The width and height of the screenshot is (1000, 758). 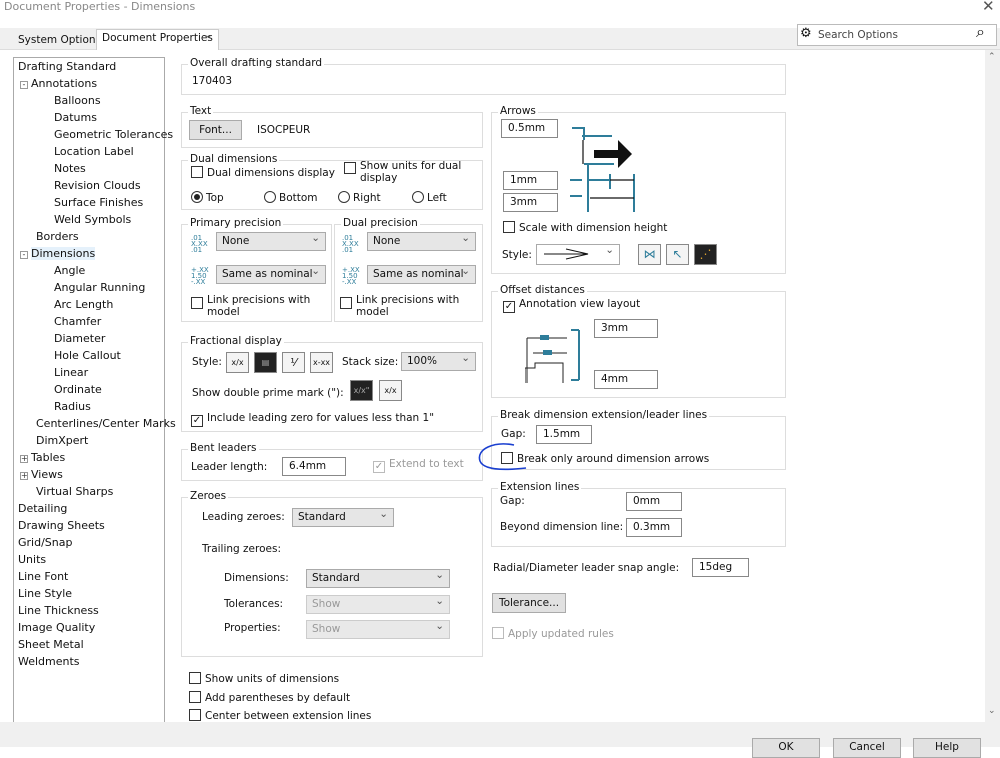 I want to click on trailing-tolerances-select: Show, so click(x=378, y=604).